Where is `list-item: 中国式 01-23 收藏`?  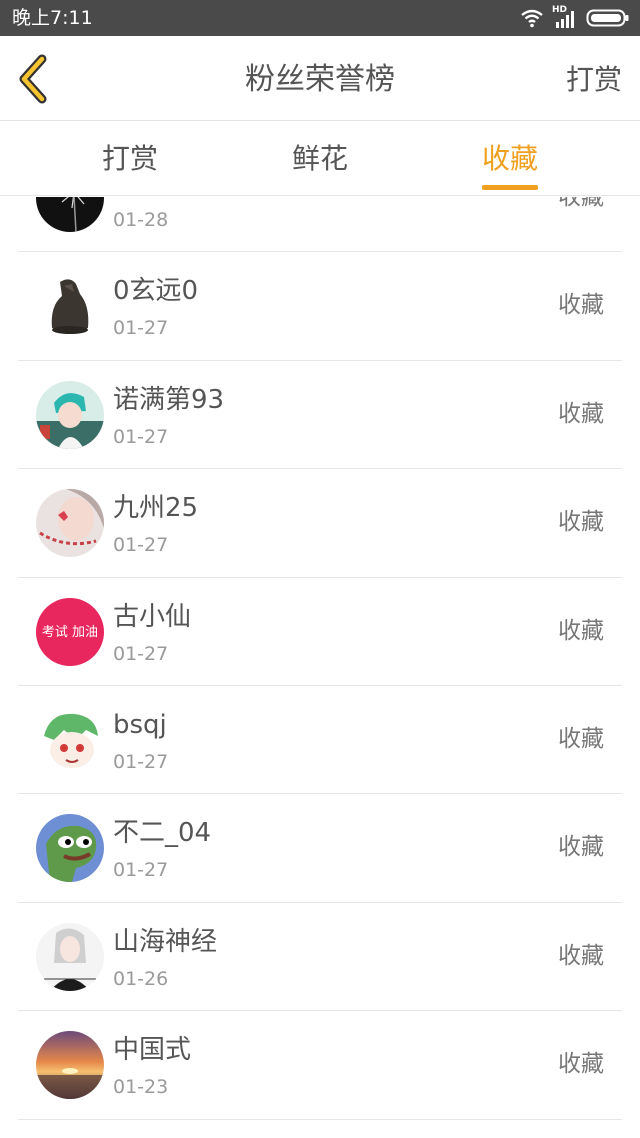 list-item: 中国式 01-23 收藏 is located at coordinates (320, 1065).